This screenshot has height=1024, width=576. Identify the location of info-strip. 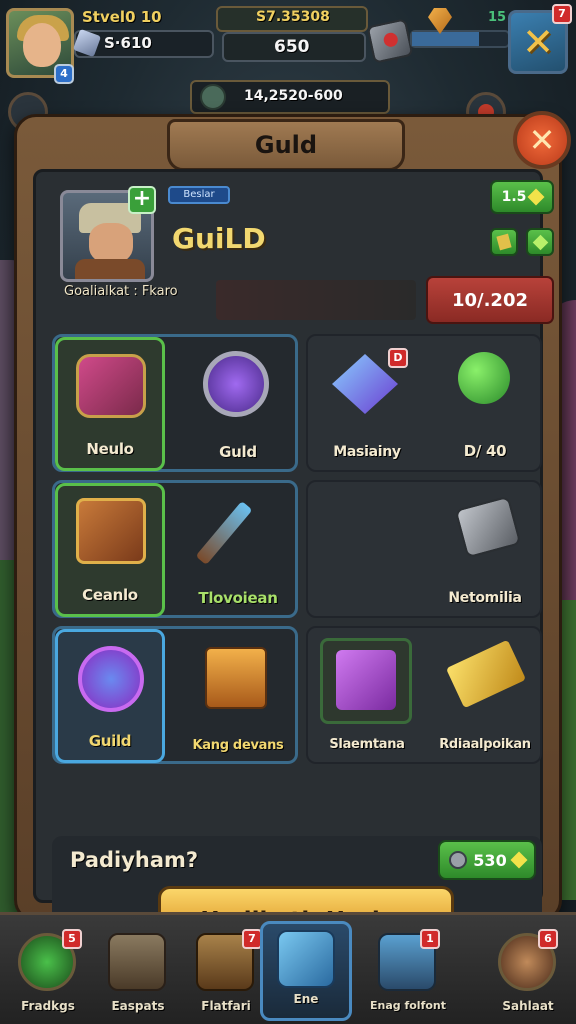
(316, 300).